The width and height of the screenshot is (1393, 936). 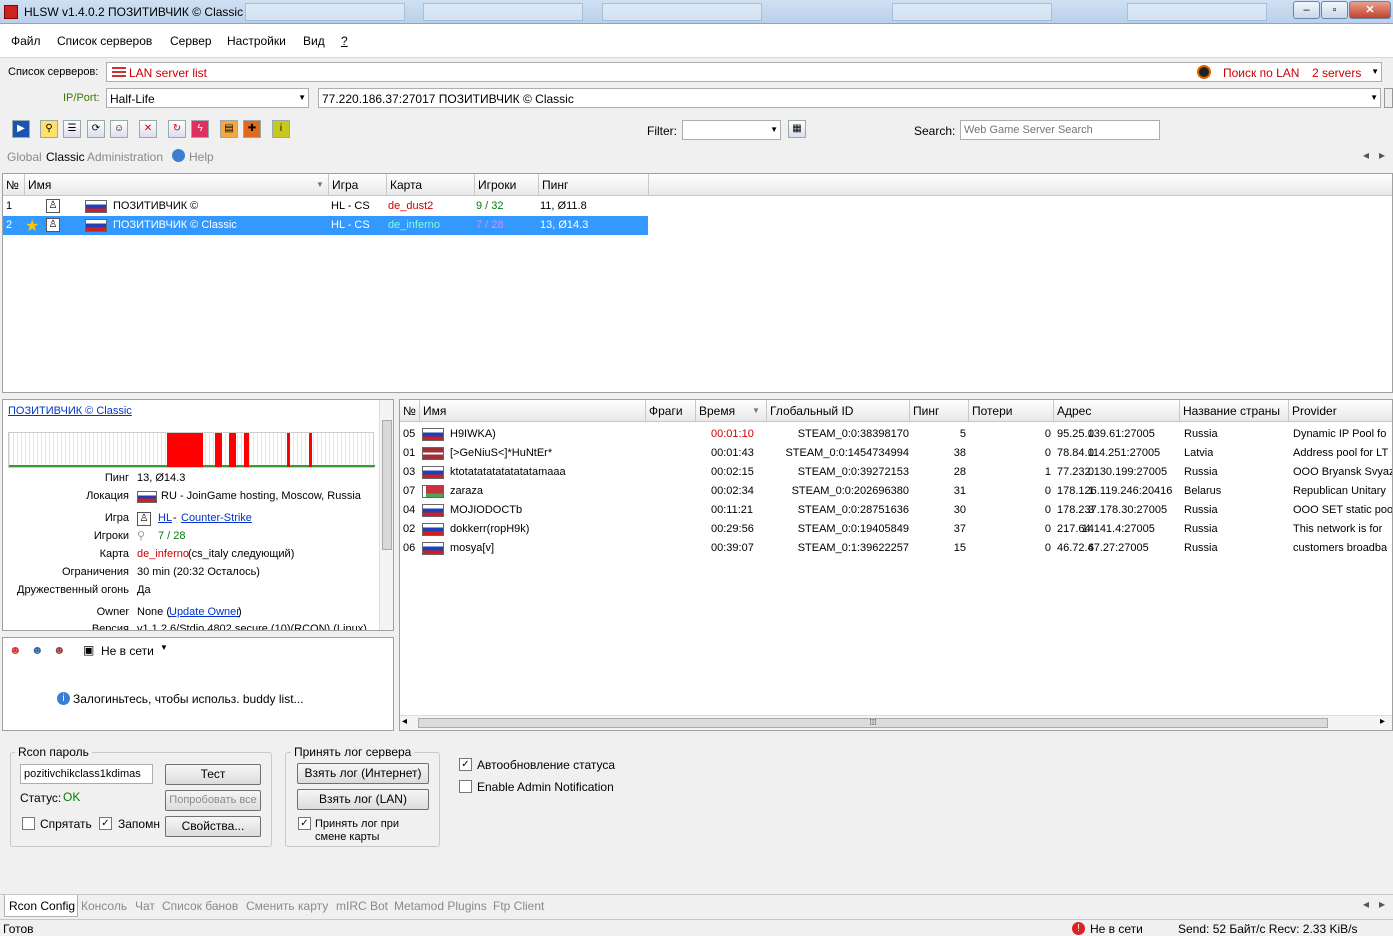 What do you see at coordinates (229, 129) in the screenshot?
I see `book-icon: ▤` at bounding box center [229, 129].